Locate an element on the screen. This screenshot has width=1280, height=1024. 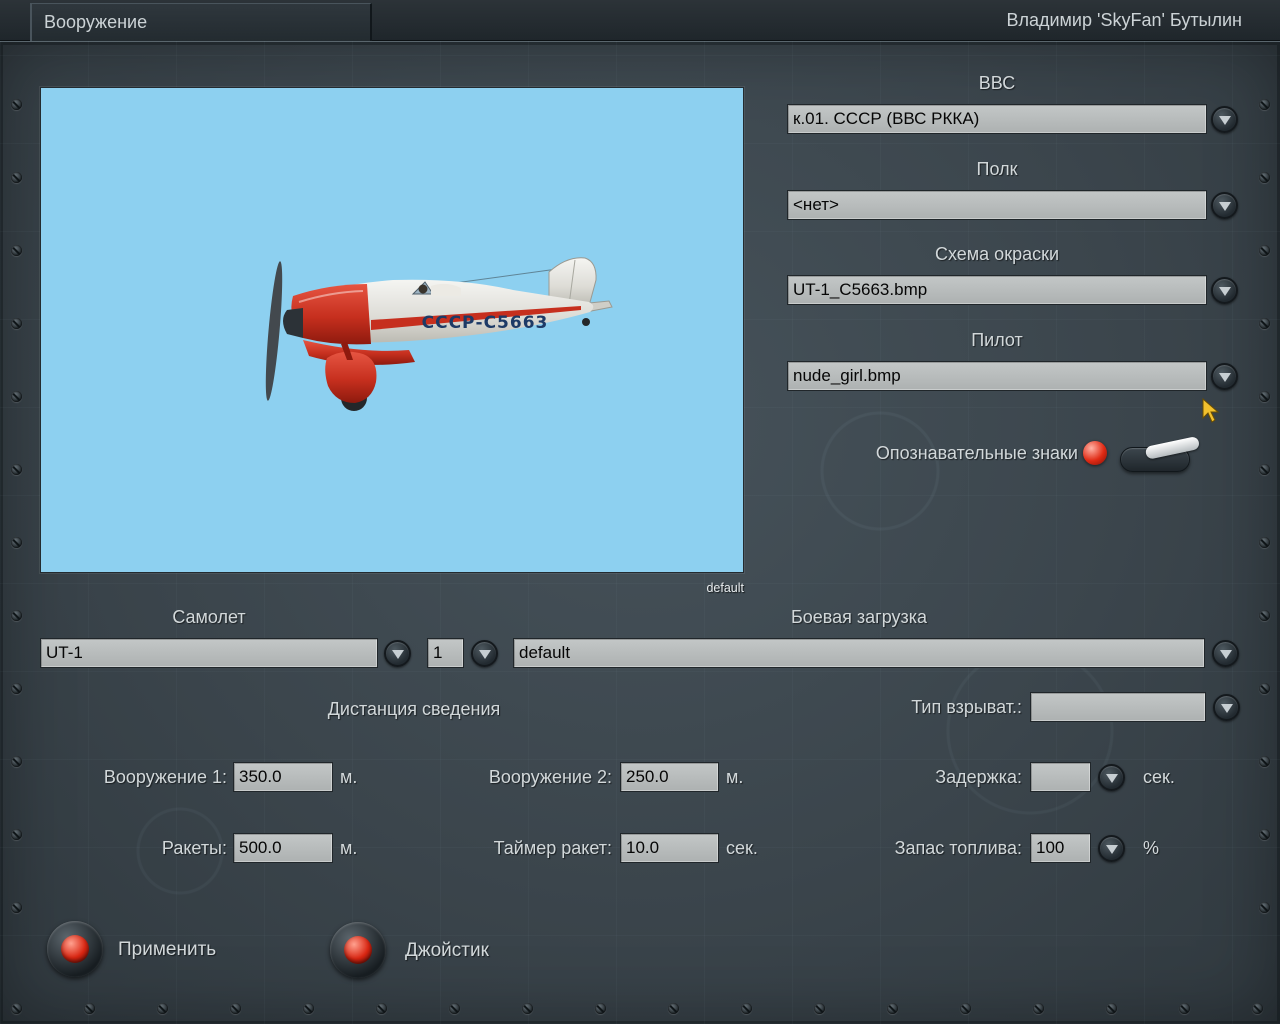
pilot-value: nude_girl.bmp is located at coordinates (847, 375).